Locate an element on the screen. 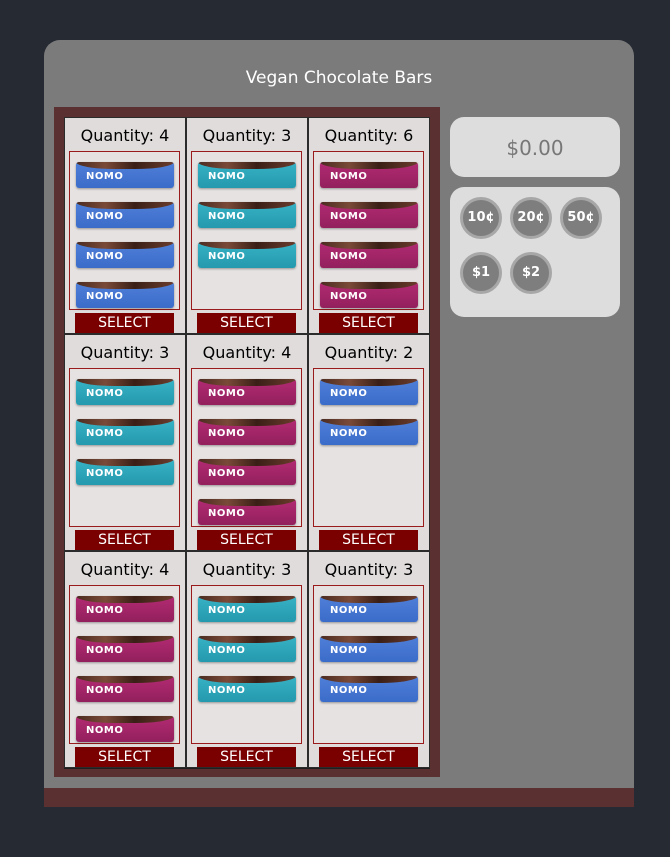 This screenshot has height=857, width=670. product-slot: Quantity: 6 NOMO NOMO NOMO NOMO SELECT is located at coordinates (369, 225).